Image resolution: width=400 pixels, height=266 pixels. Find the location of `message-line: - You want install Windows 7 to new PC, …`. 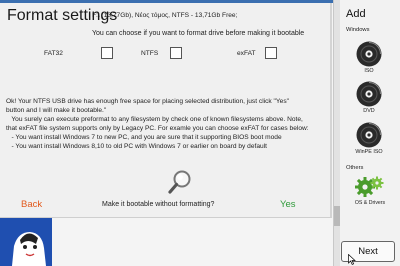

message-line: - You want install Windows 7 to new PC, … is located at coordinates (144, 137).